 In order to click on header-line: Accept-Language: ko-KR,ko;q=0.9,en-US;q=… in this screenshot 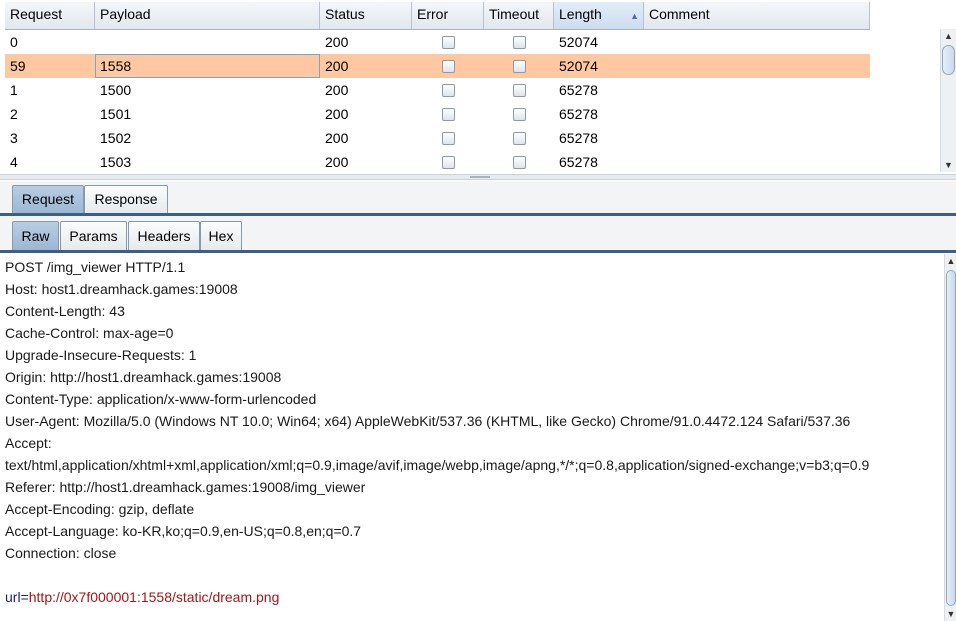, I will do `click(183, 531)`.